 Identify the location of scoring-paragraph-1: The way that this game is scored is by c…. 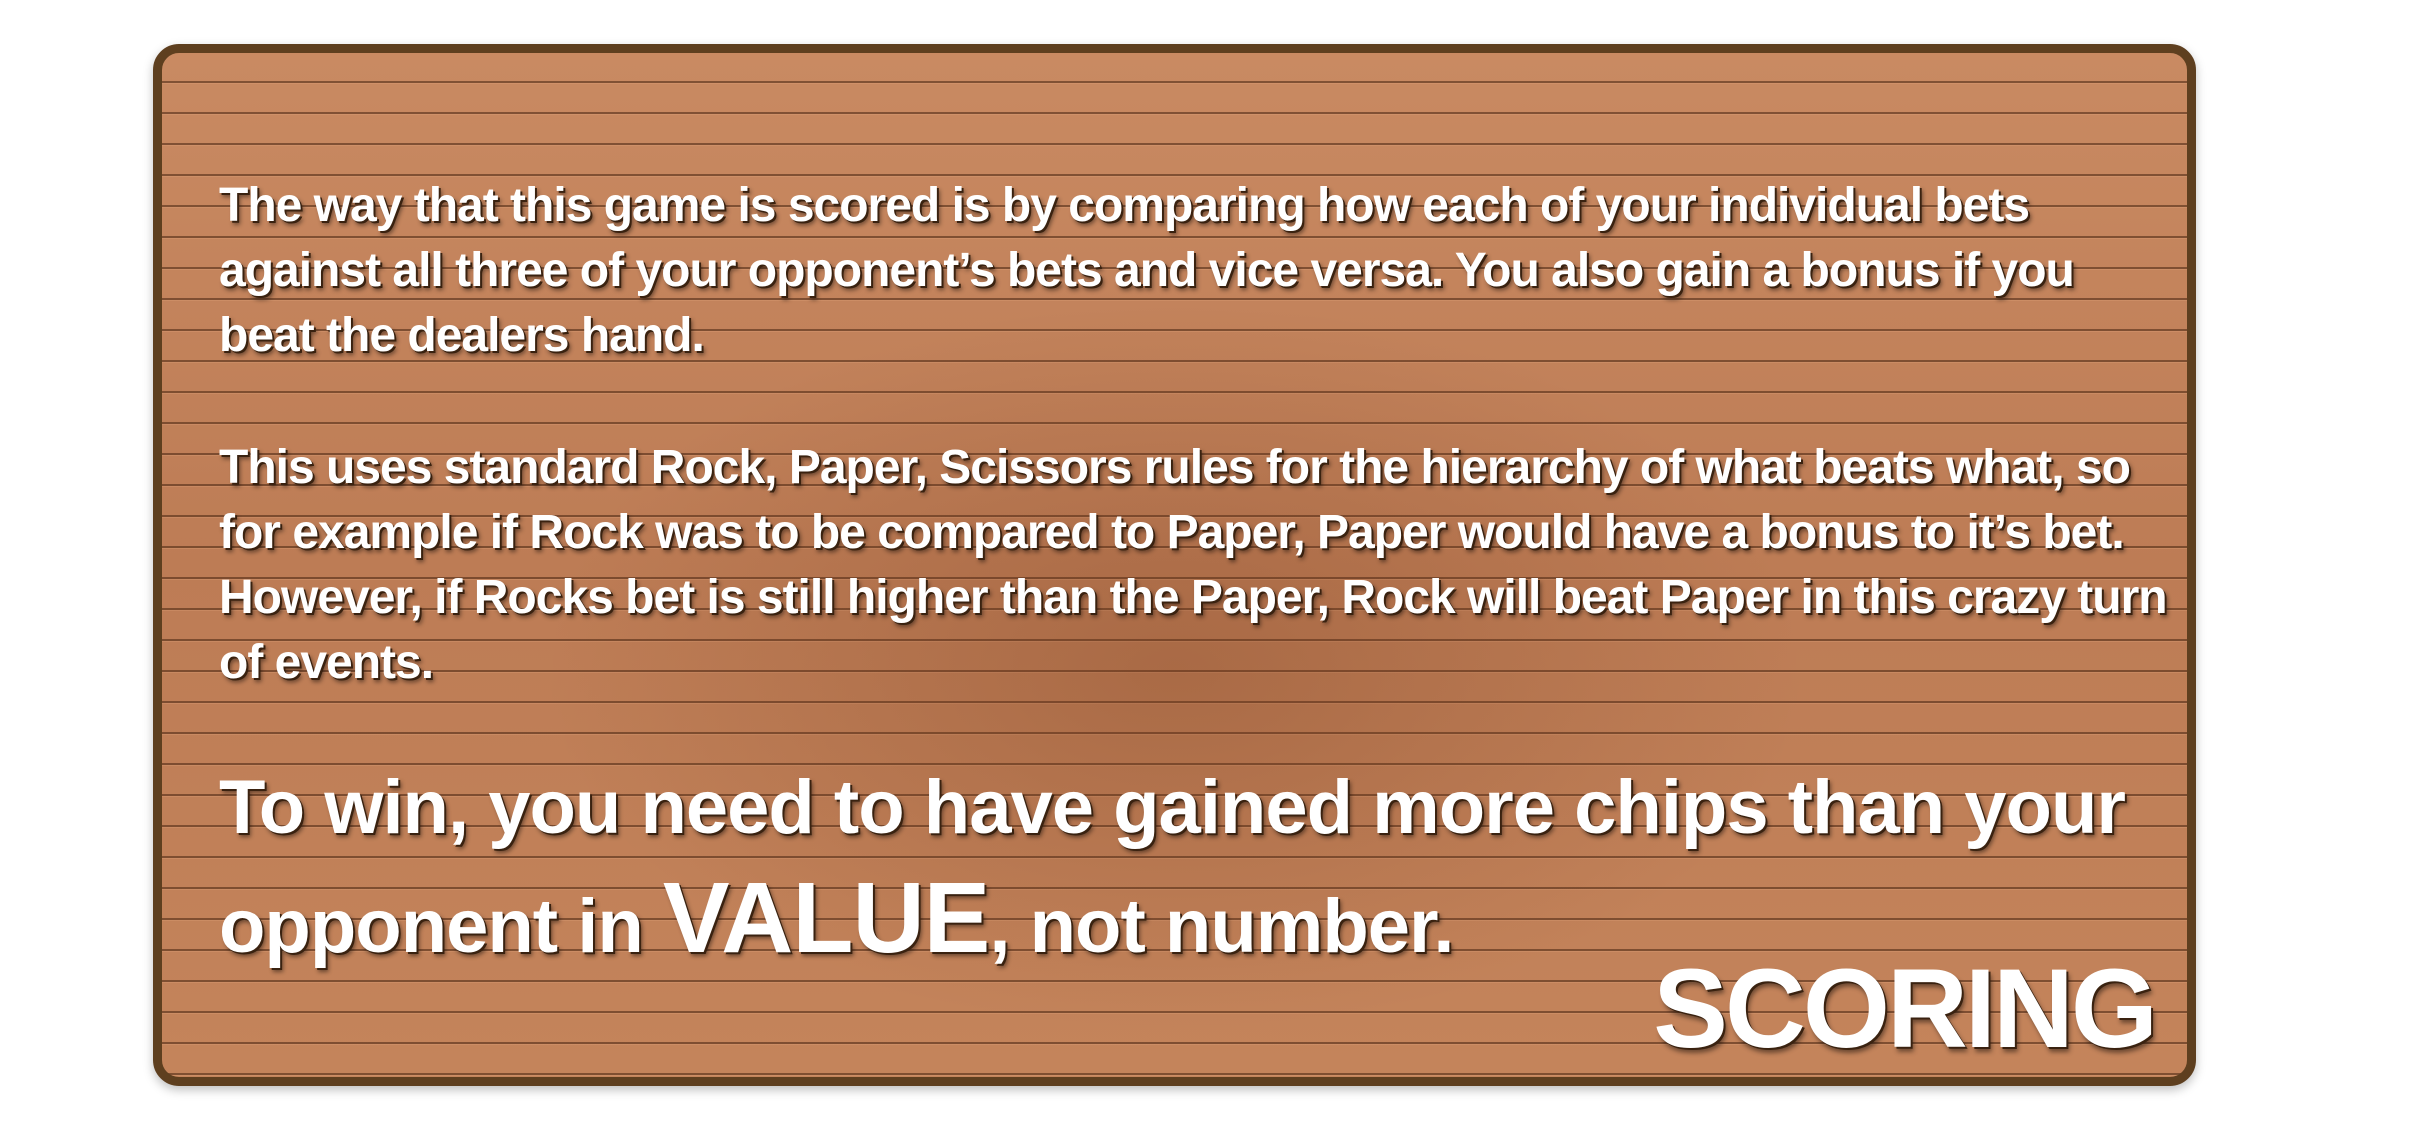
(1147, 270).